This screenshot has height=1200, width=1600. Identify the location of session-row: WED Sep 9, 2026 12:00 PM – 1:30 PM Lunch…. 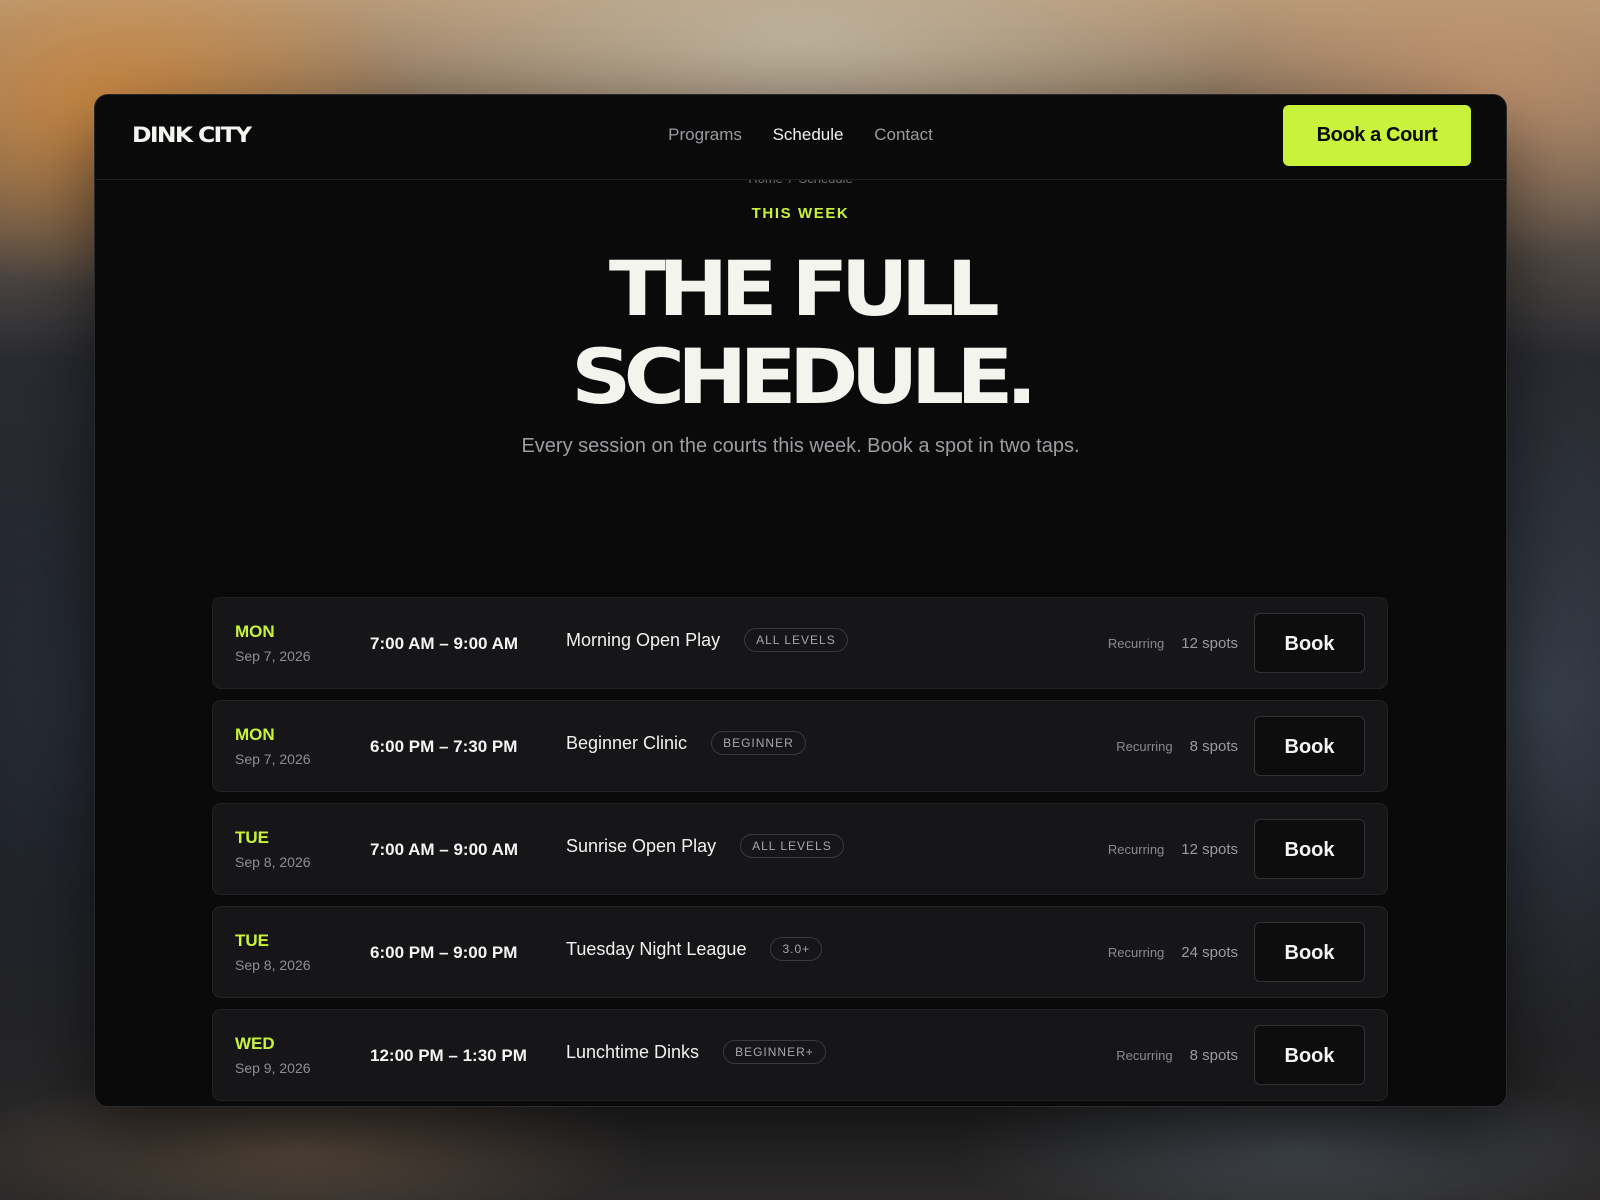
(800, 1055).